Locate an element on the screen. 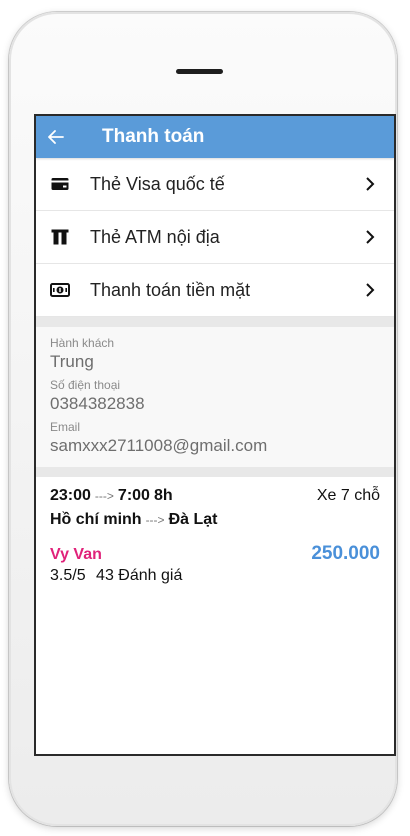 The width and height of the screenshot is (410, 836). credit-card-icon is located at coordinates (60, 184).